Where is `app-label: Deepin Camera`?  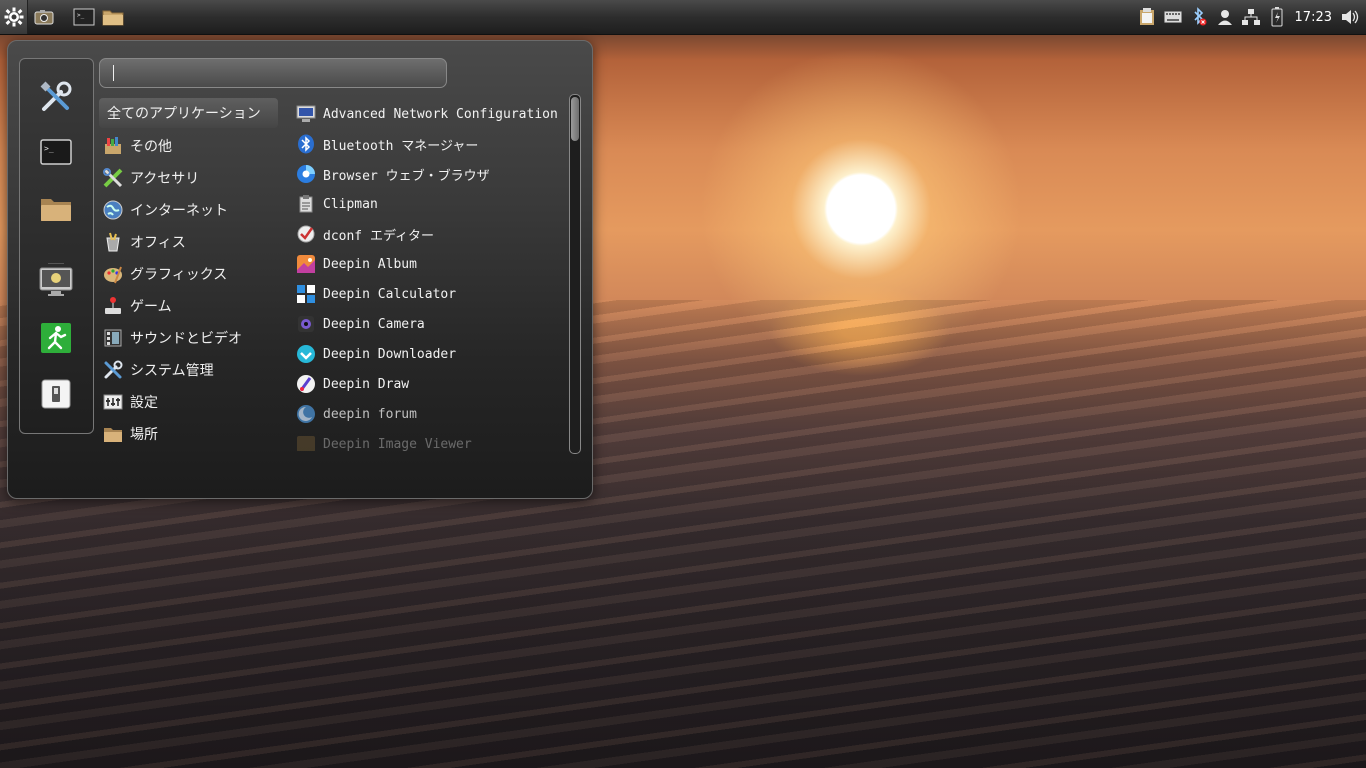 app-label: Deepin Camera is located at coordinates (374, 324).